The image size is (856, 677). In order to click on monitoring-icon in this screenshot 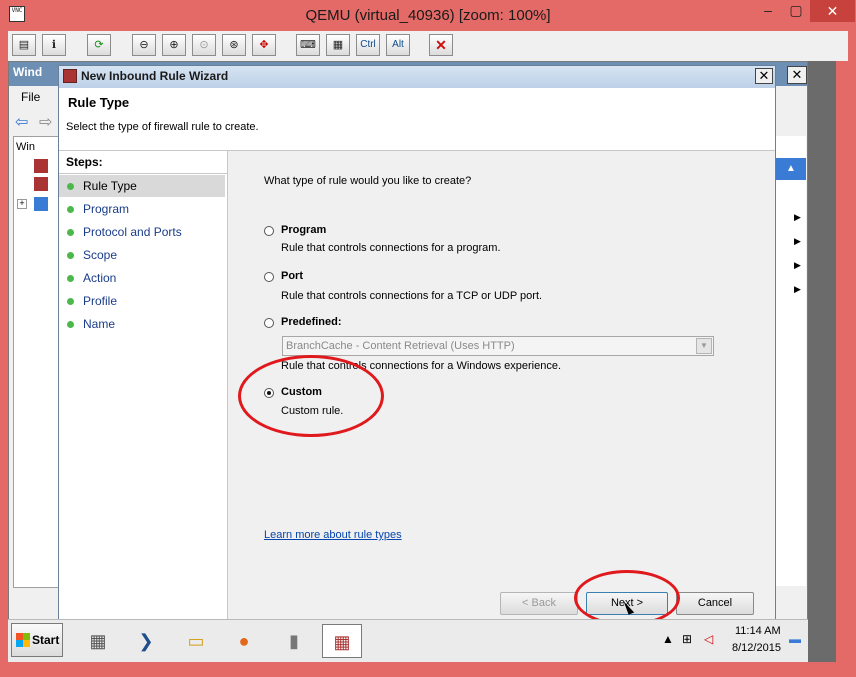, I will do `click(41, 204)`.